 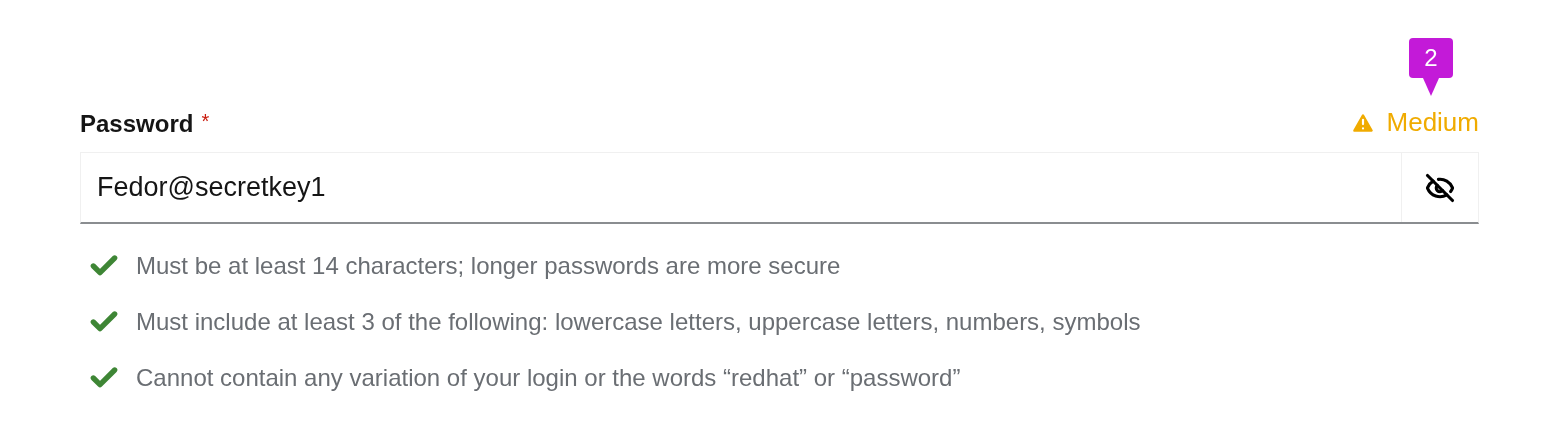 I want to click on eye-slash-icon, so click(x=1440, y=187).